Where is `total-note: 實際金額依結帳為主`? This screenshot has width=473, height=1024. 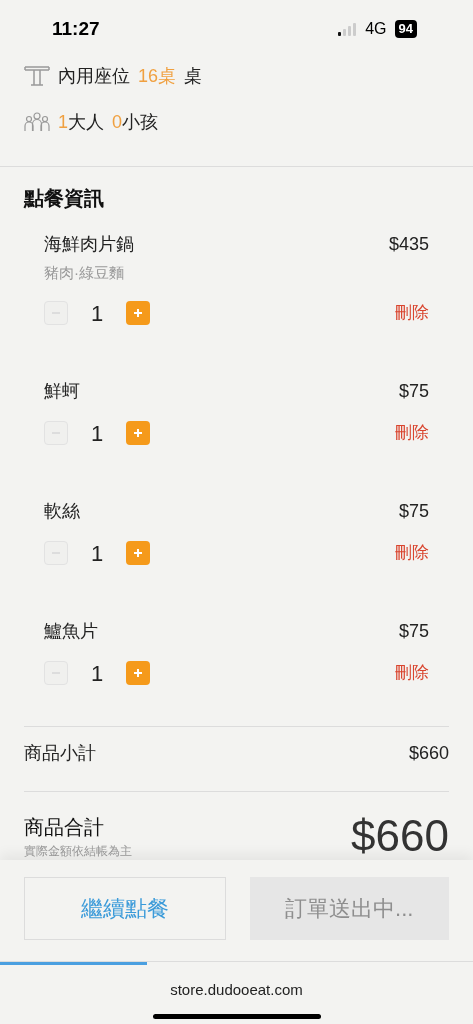
total-note: 實際金額依結帳為主 is located at coordinates (78, 851).